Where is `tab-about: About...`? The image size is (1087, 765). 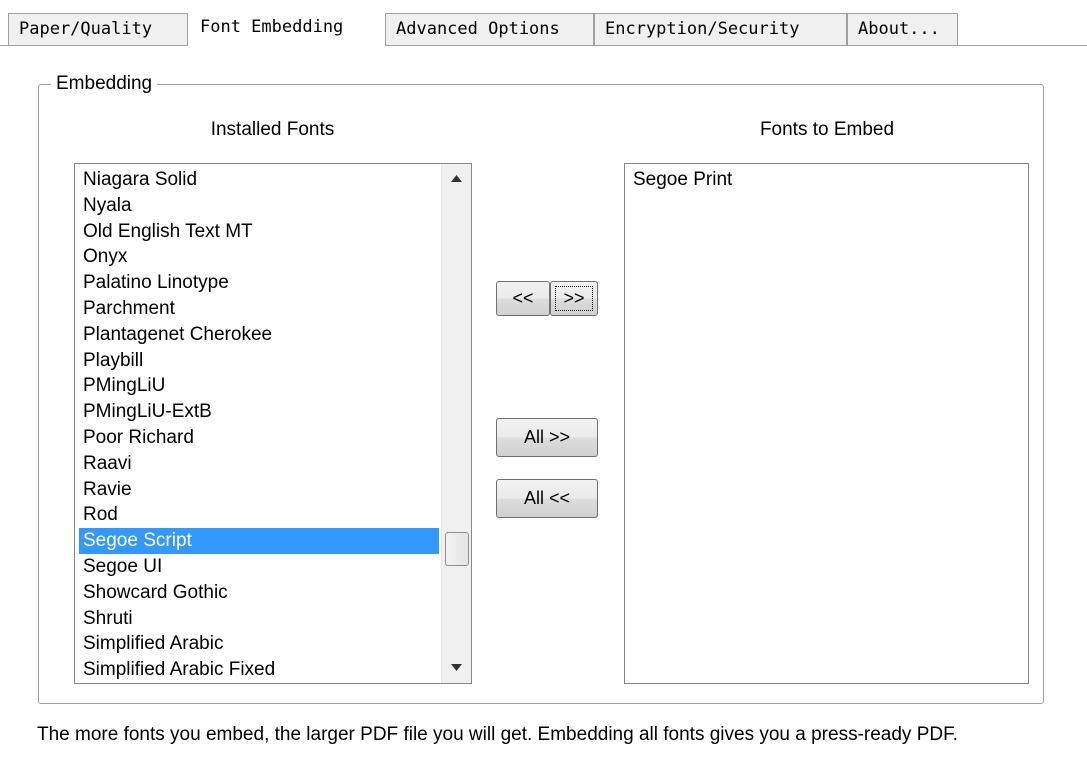
tab-about: About... is located at coordinates (902, 29).